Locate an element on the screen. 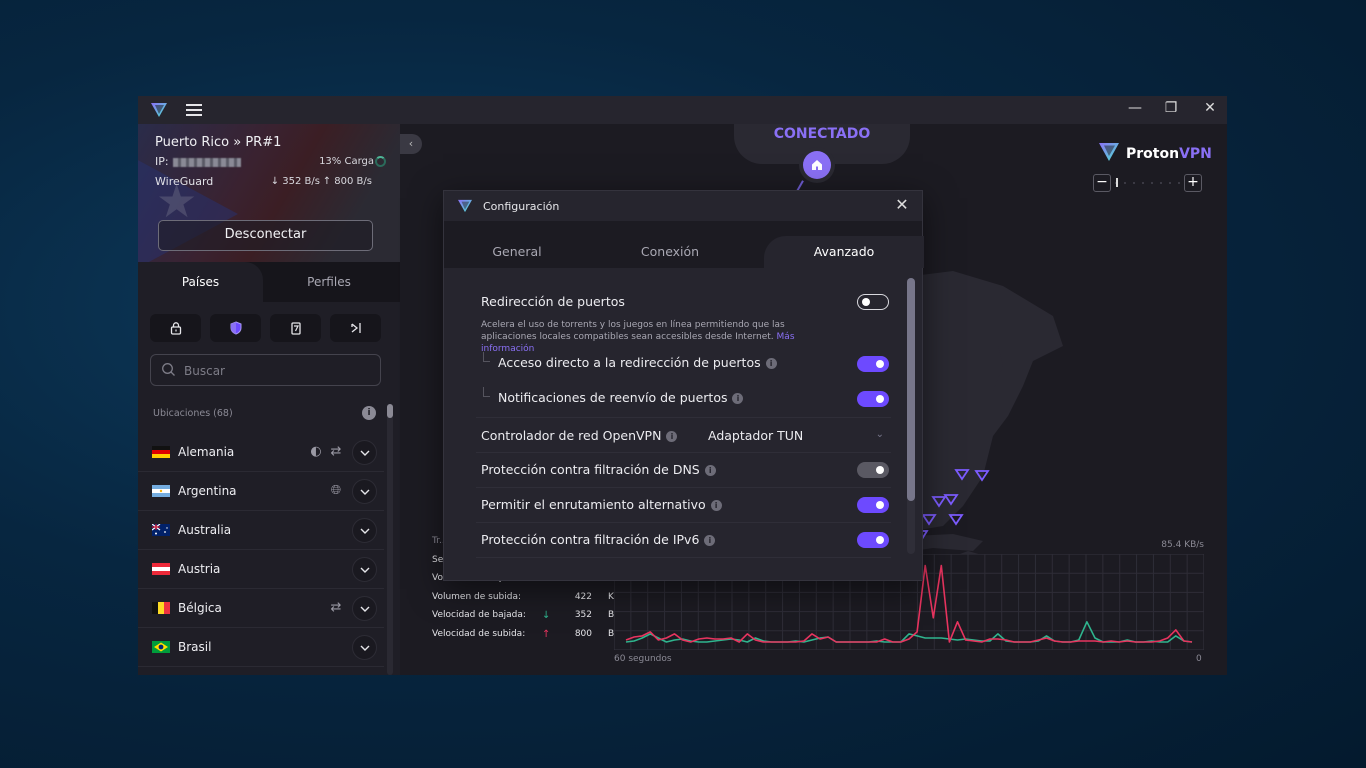 This screenshot has height=768, width=1366. filter-netshield-button is located at coordinates (235, 328).